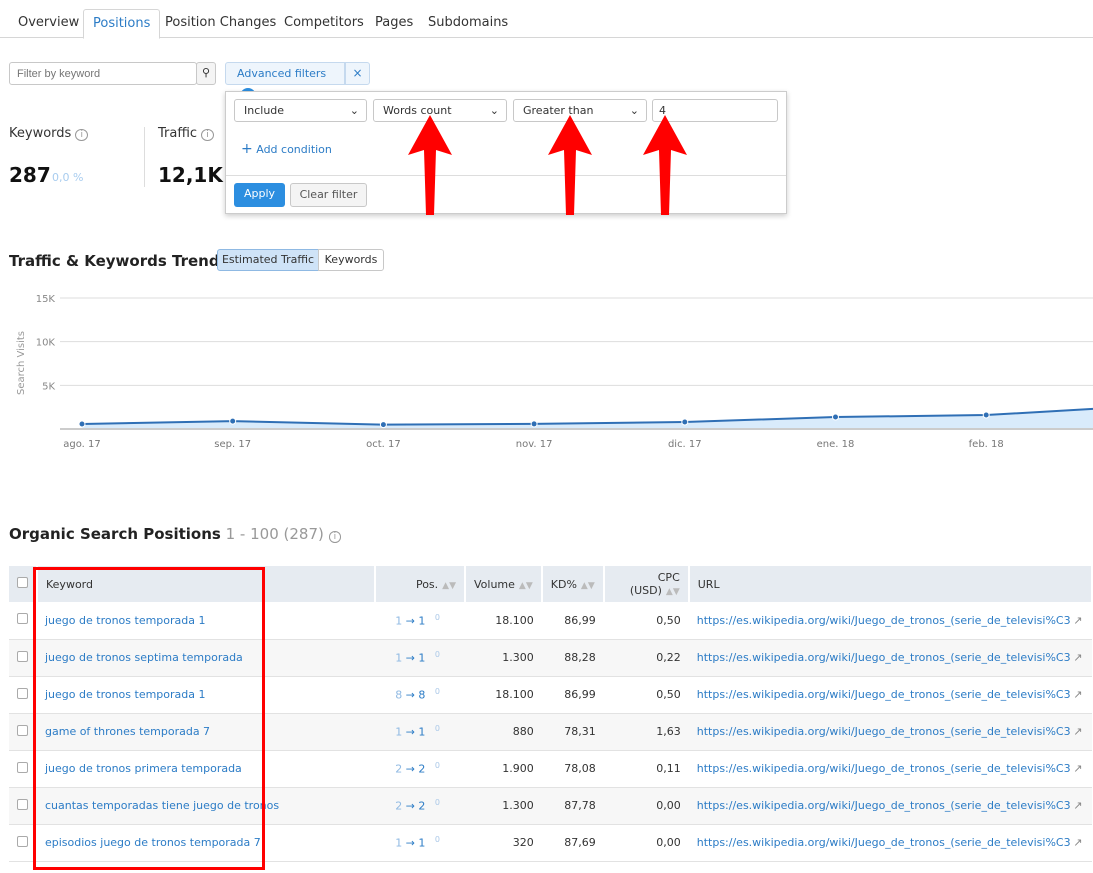 The height and width of the screenshot is (873, 1093). I want to click on trend-title: Traffic & Keywords Trend, so click(114, 261).